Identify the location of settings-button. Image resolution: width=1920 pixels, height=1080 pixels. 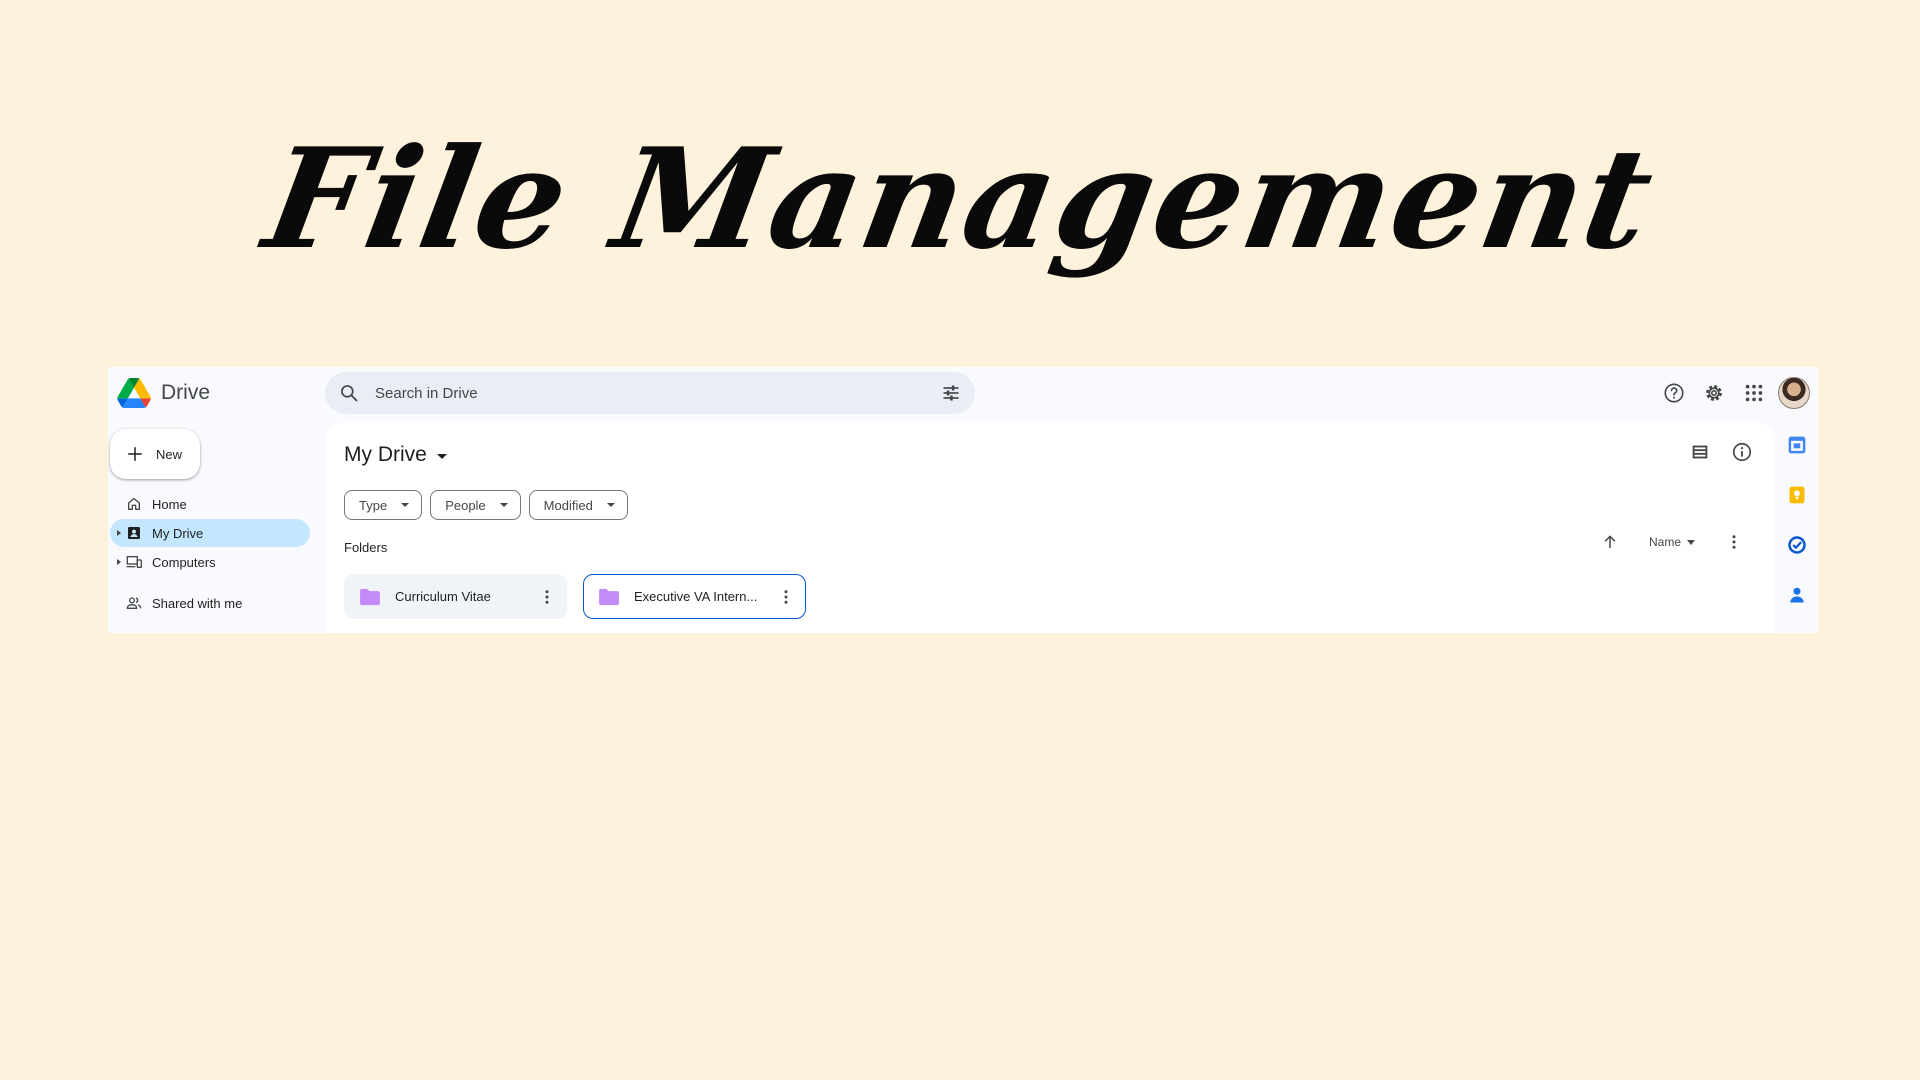
(1714, 393).